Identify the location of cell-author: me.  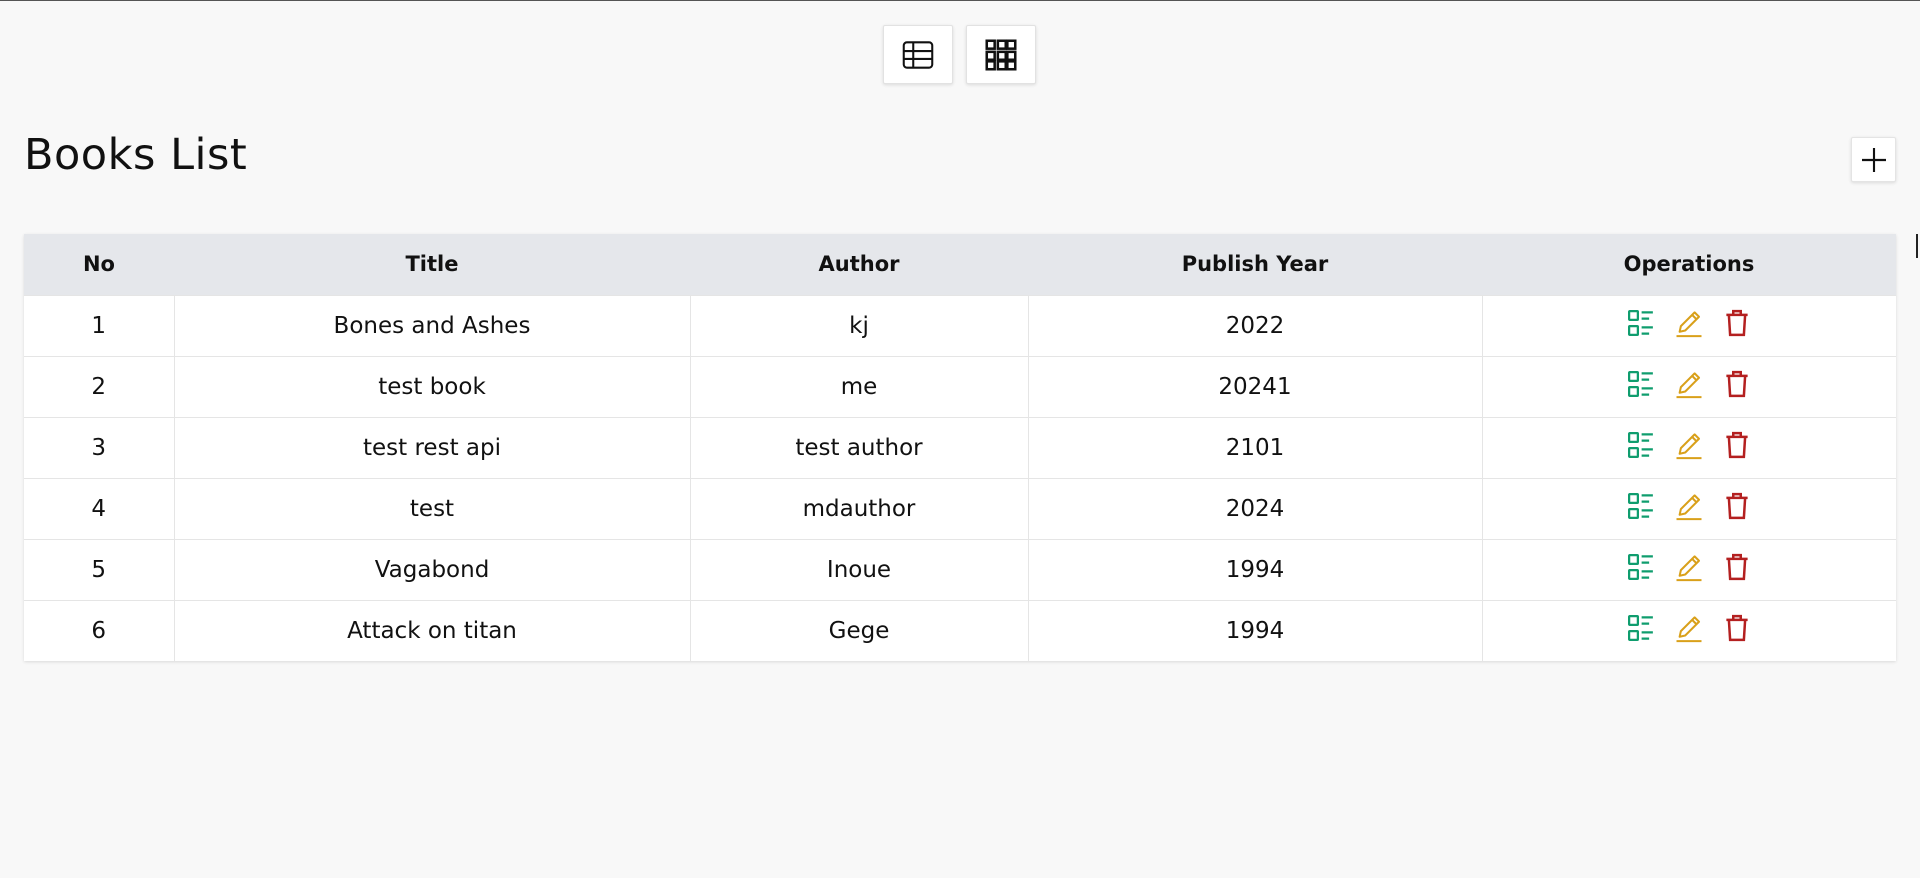
(858, 386).